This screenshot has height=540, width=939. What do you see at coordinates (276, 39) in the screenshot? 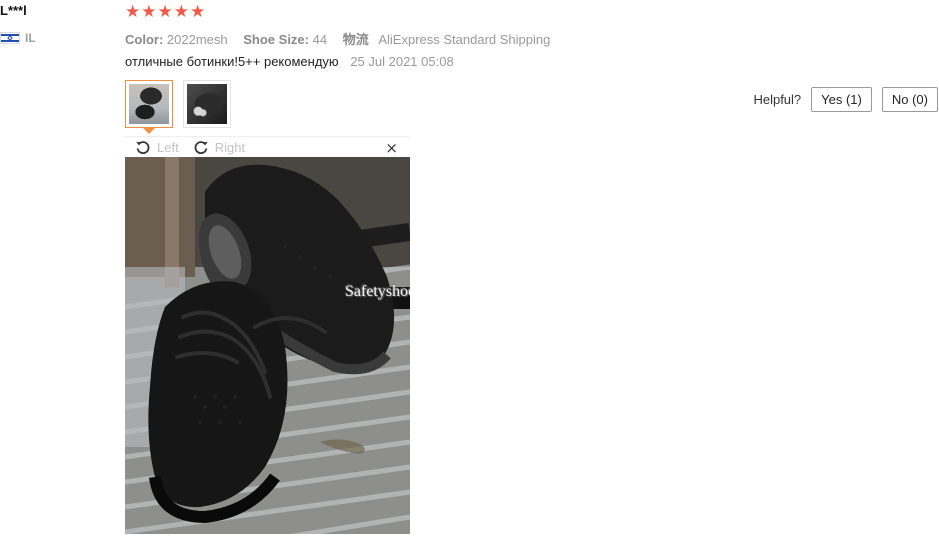
I see `shoe-size-label: Shoe Size:` at bounding box center [276, 39].